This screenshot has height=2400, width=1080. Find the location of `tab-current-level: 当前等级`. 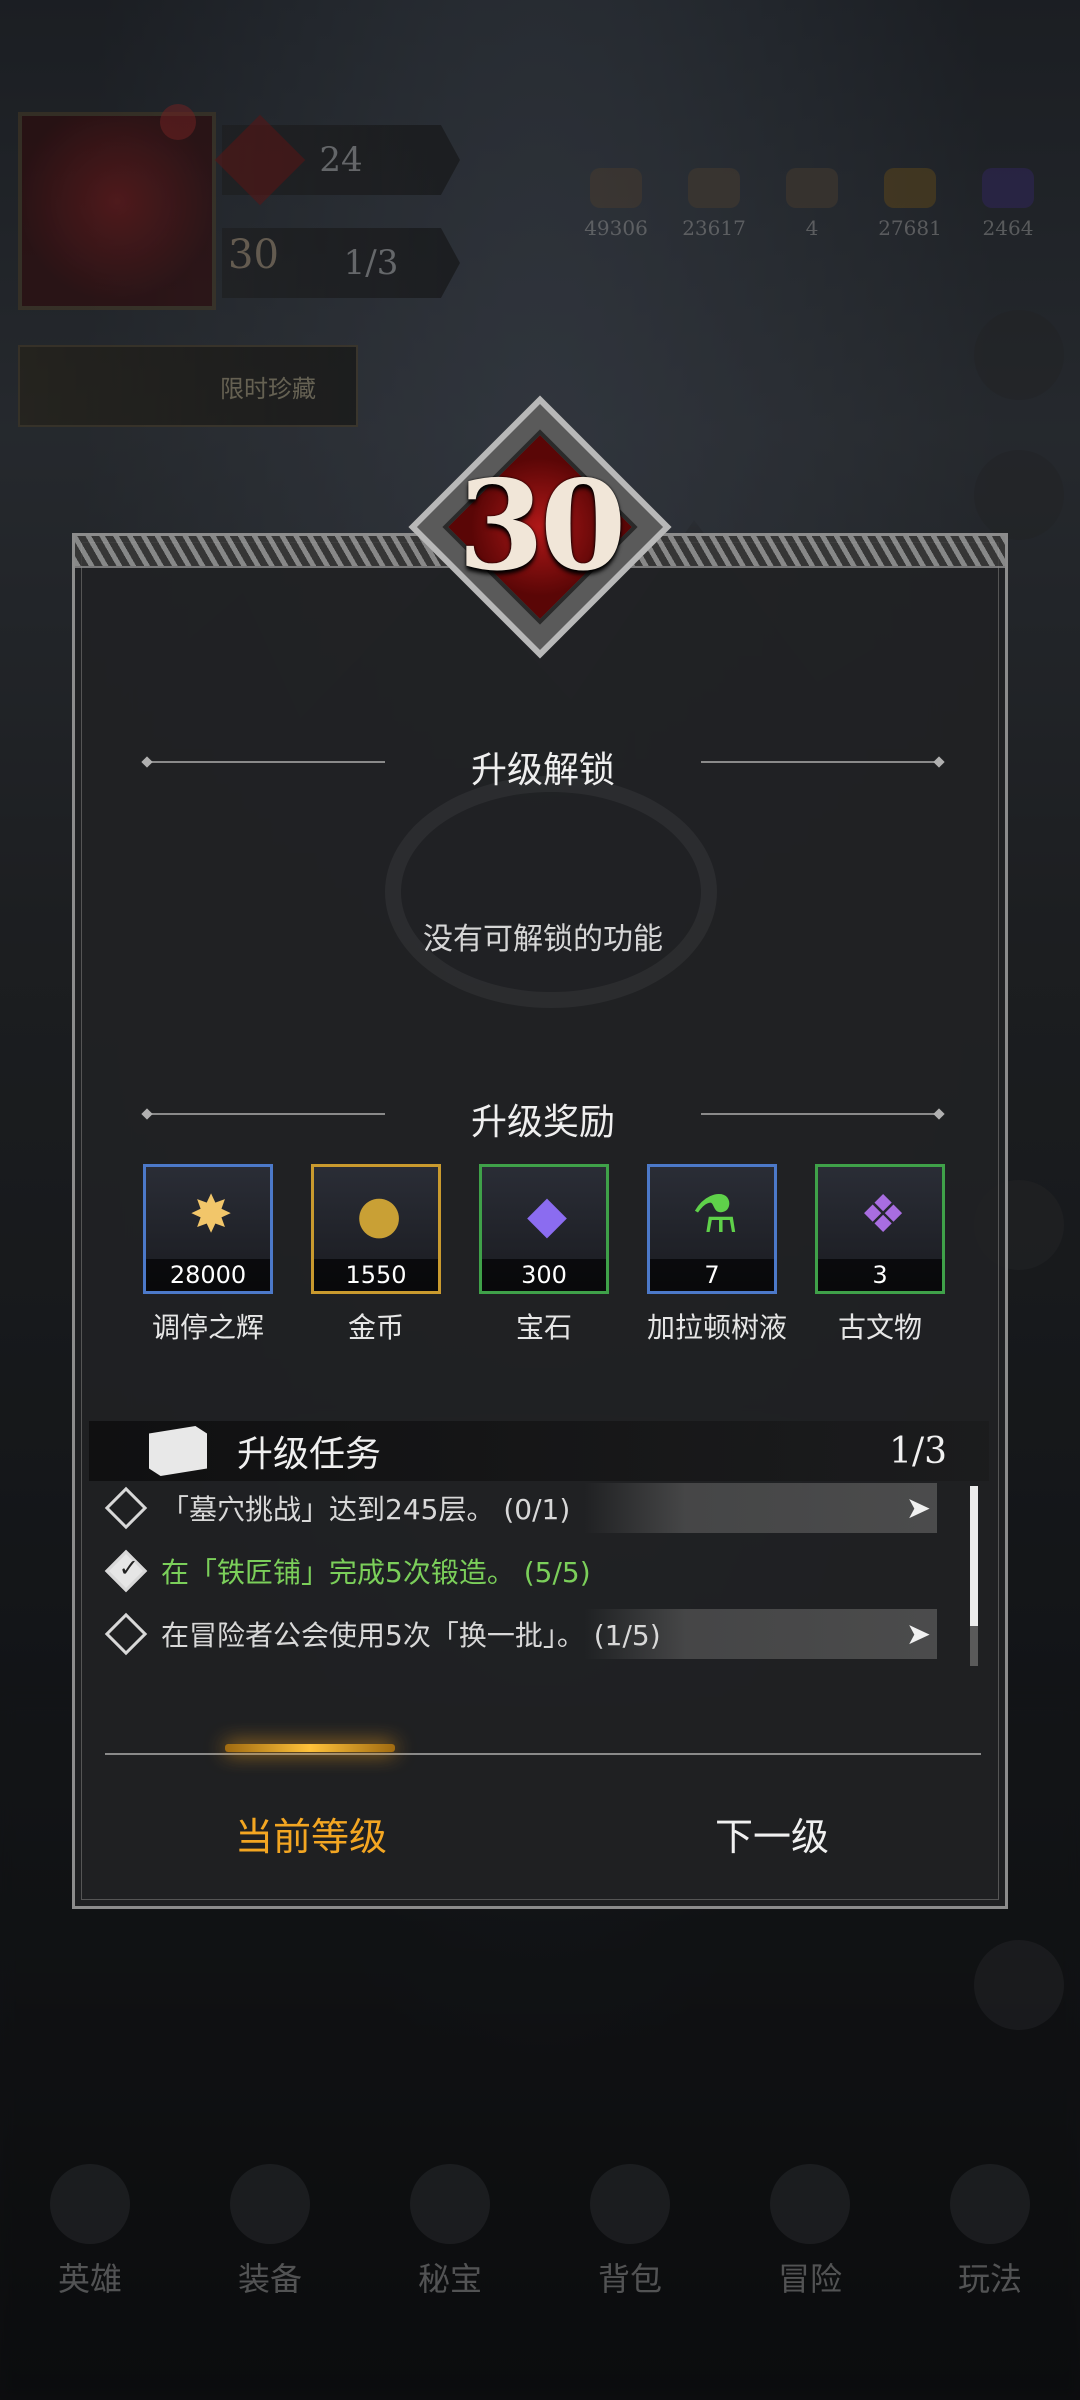

tab-current-level: 当前等级 is located at coordinates (311, 1833).